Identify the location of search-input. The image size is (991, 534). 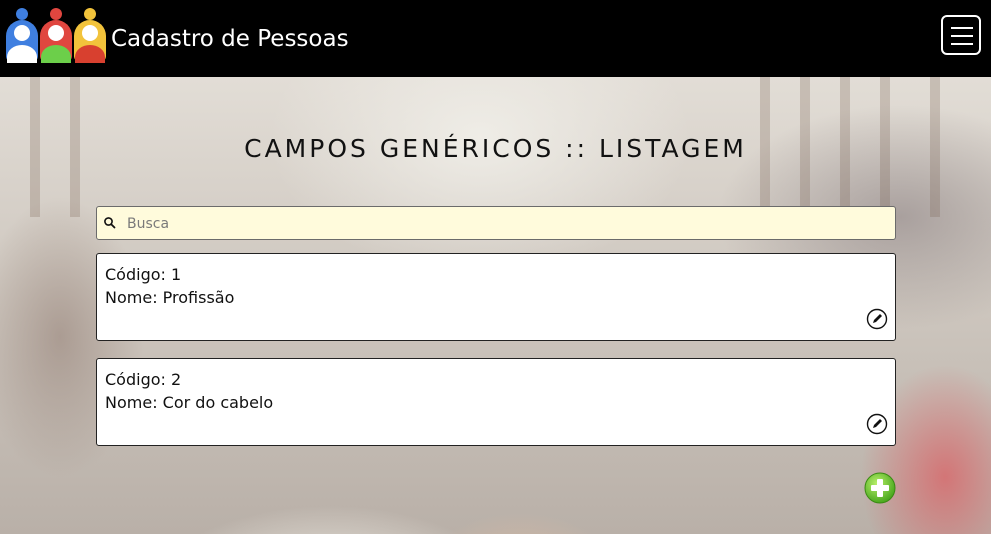
(507, 224).